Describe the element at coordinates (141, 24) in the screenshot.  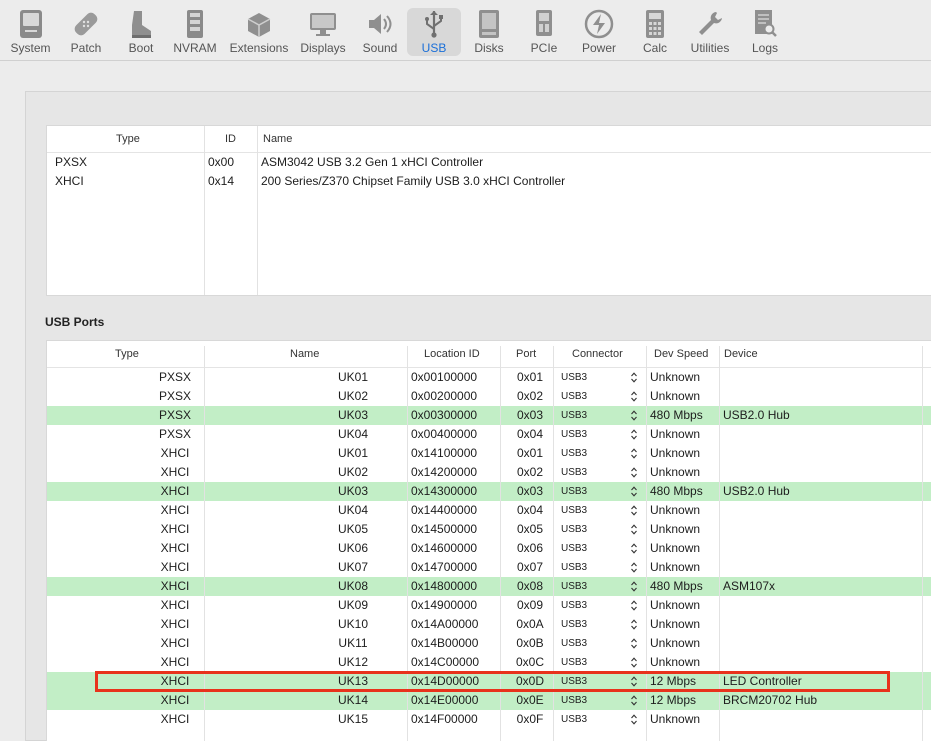
I see `boot-icon` at that location.